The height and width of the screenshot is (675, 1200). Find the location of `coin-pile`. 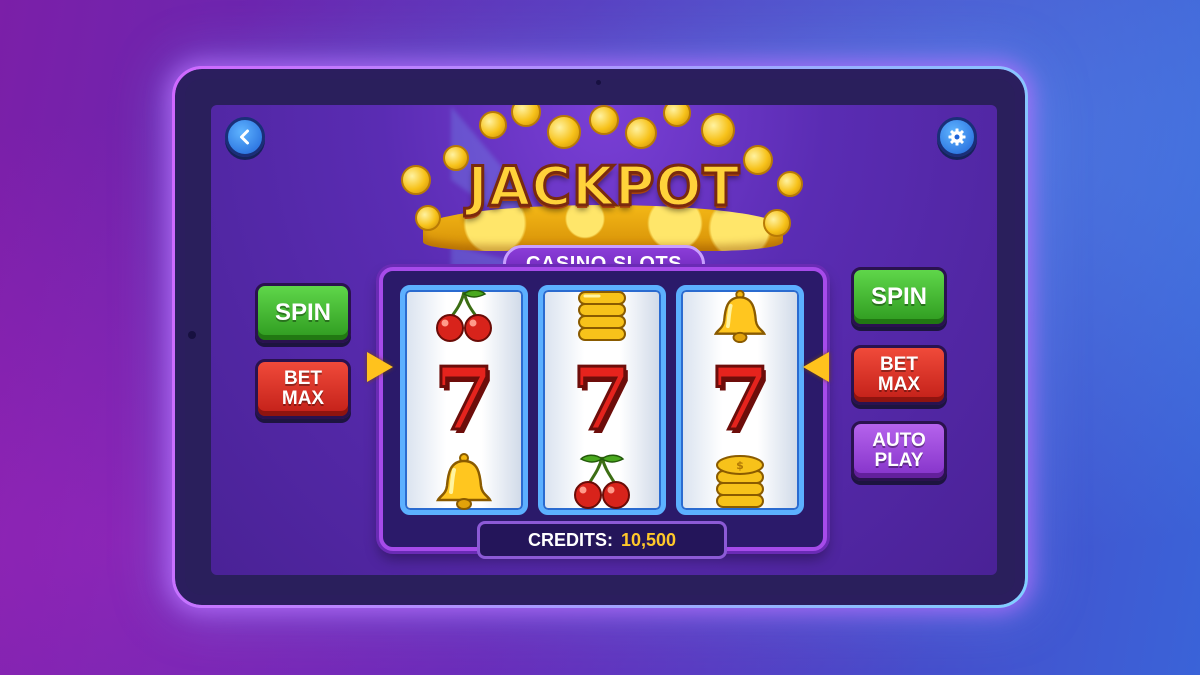

coin-pile is located at coordinates (603, 228).